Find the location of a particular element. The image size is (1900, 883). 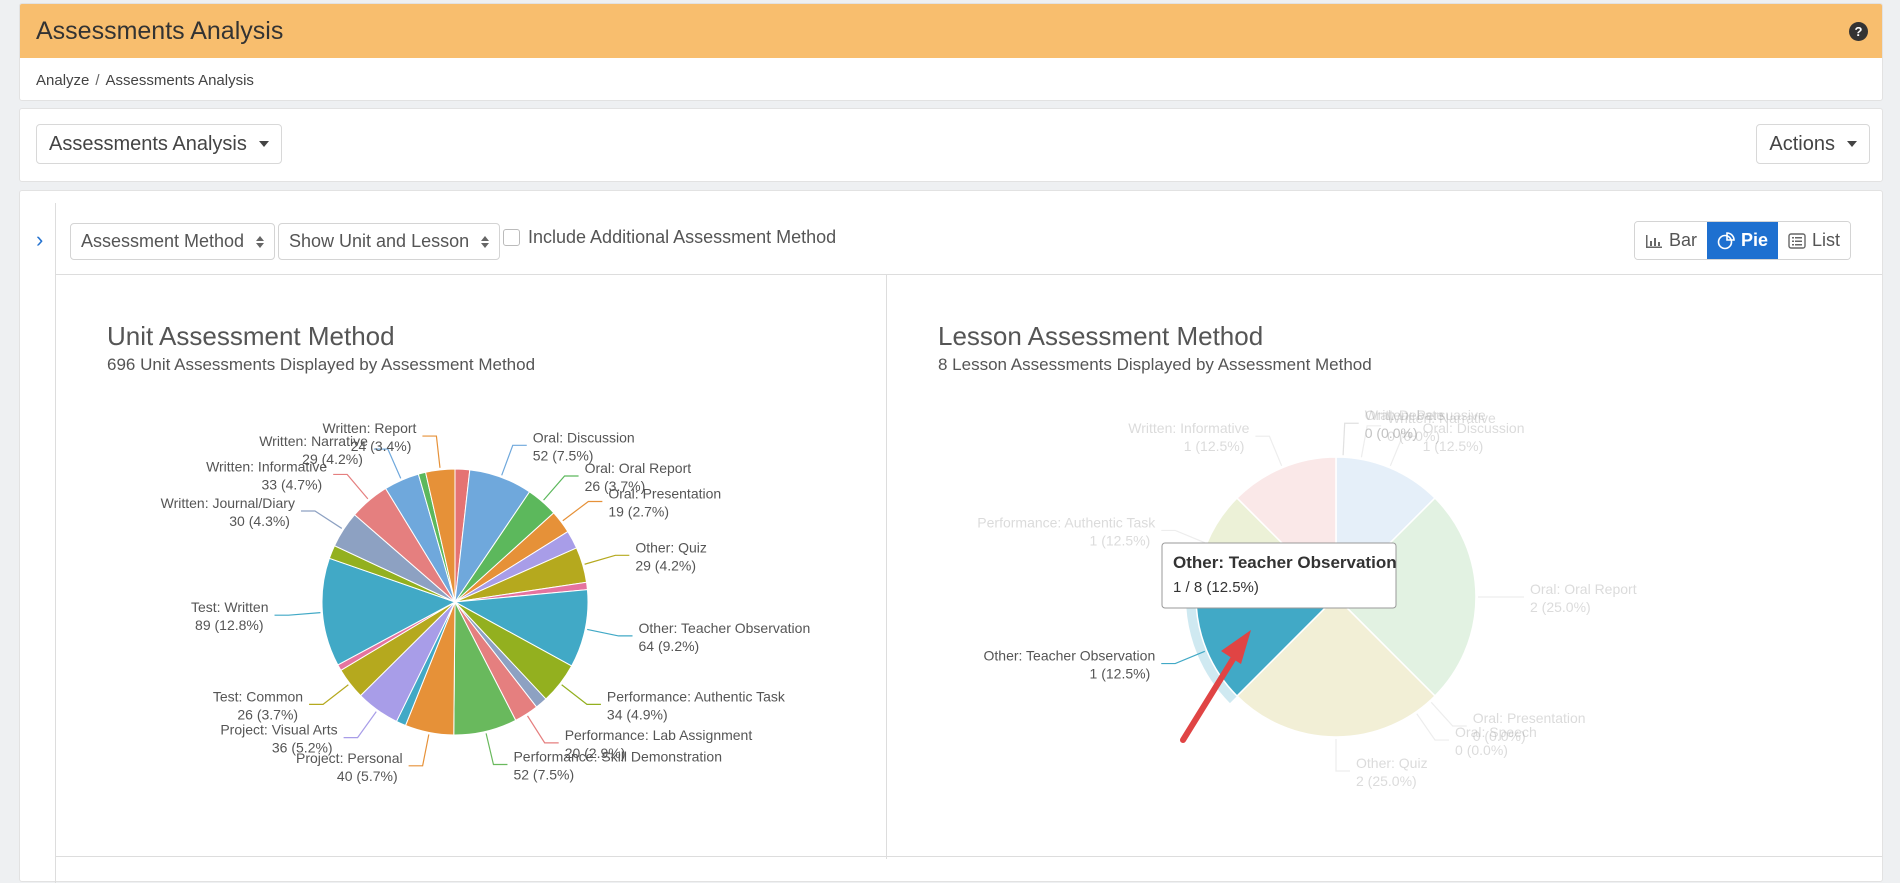

lesson-slice-written-informative-label-value: 1 (12.5%) is located at coordinates (1214, 446).